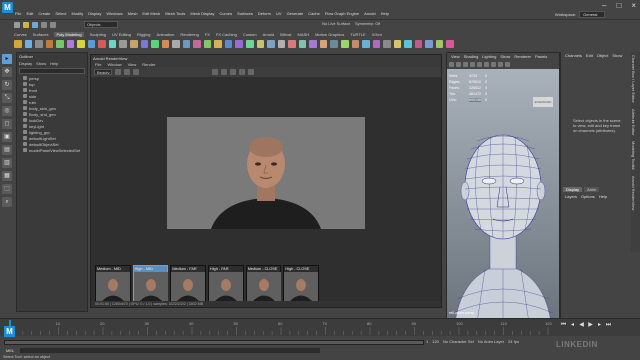 This screenshot has width=640, height=360. Describe the element at coordinates (52, 71) in the screenshot. I see `outliner-search-input` at that location.